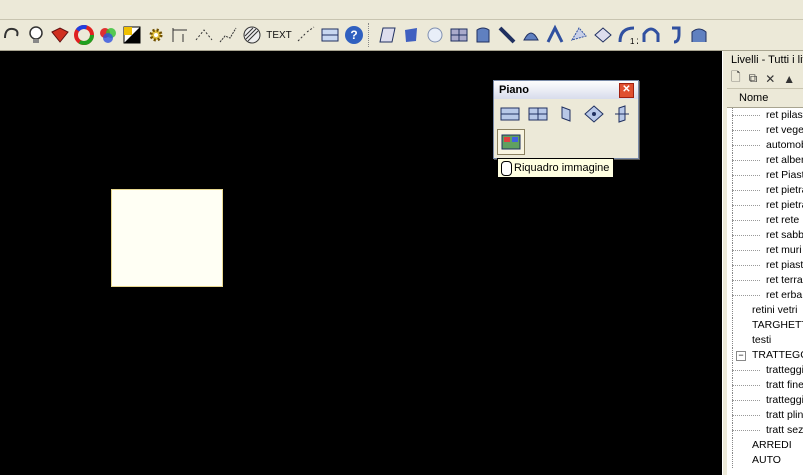 Image resolution: width=803 pixels, height=475 pixels. What do you see at coordinates (514, 90) in the screenshot?
I see `palette-title-text: Piano` at bounding box center [514, 90].